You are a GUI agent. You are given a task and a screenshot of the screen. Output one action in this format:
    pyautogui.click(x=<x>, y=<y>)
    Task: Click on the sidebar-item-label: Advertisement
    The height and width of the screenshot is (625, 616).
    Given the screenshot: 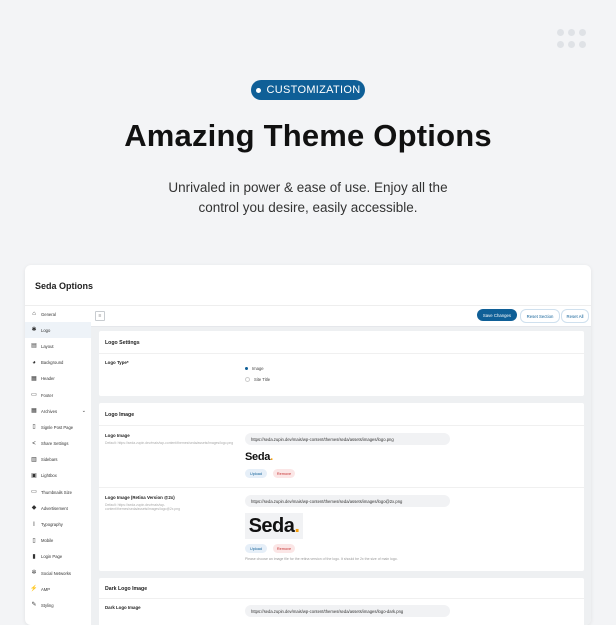 What is the action you would take?
    pyautogui.click(x=54, y=508)
    